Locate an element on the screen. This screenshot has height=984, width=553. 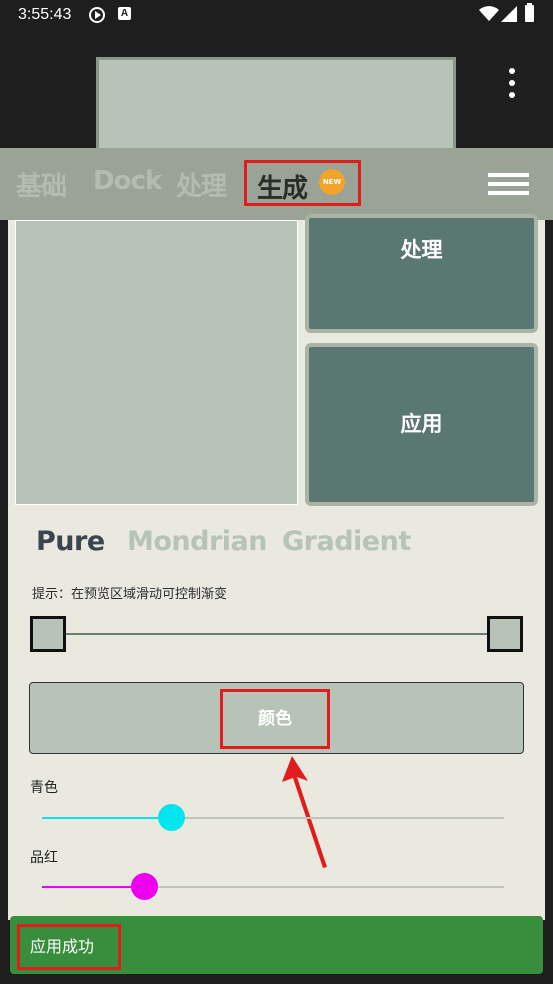
tab-bar: 基础 Dock 处理 生成 NEW is located at coordinates (276, 184).